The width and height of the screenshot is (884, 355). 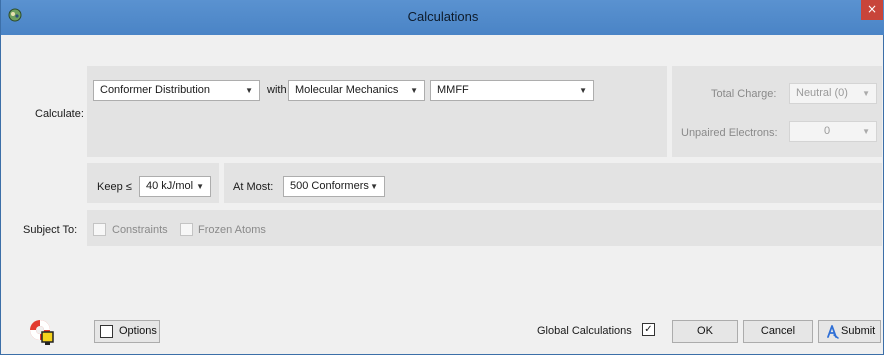 What do you see at coordinates (114, 187) in the screenshot?
I see `keep-label: Keep ≤` at bounding box center [114, 187].